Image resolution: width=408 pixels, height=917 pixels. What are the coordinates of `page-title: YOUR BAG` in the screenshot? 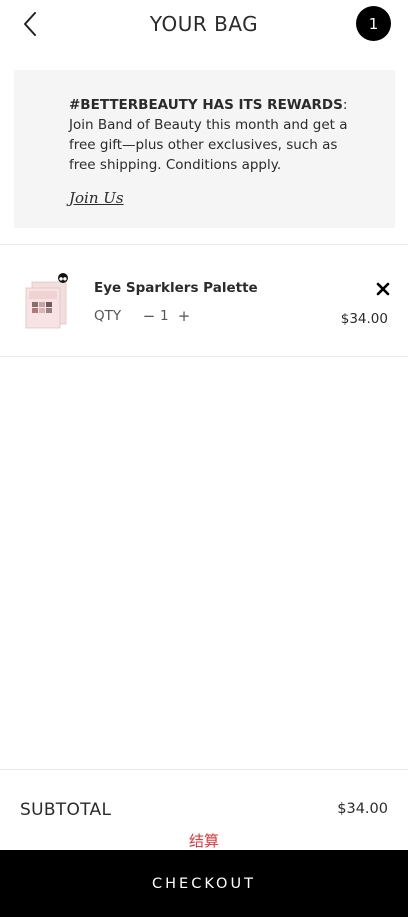 It's located at (204, 24).